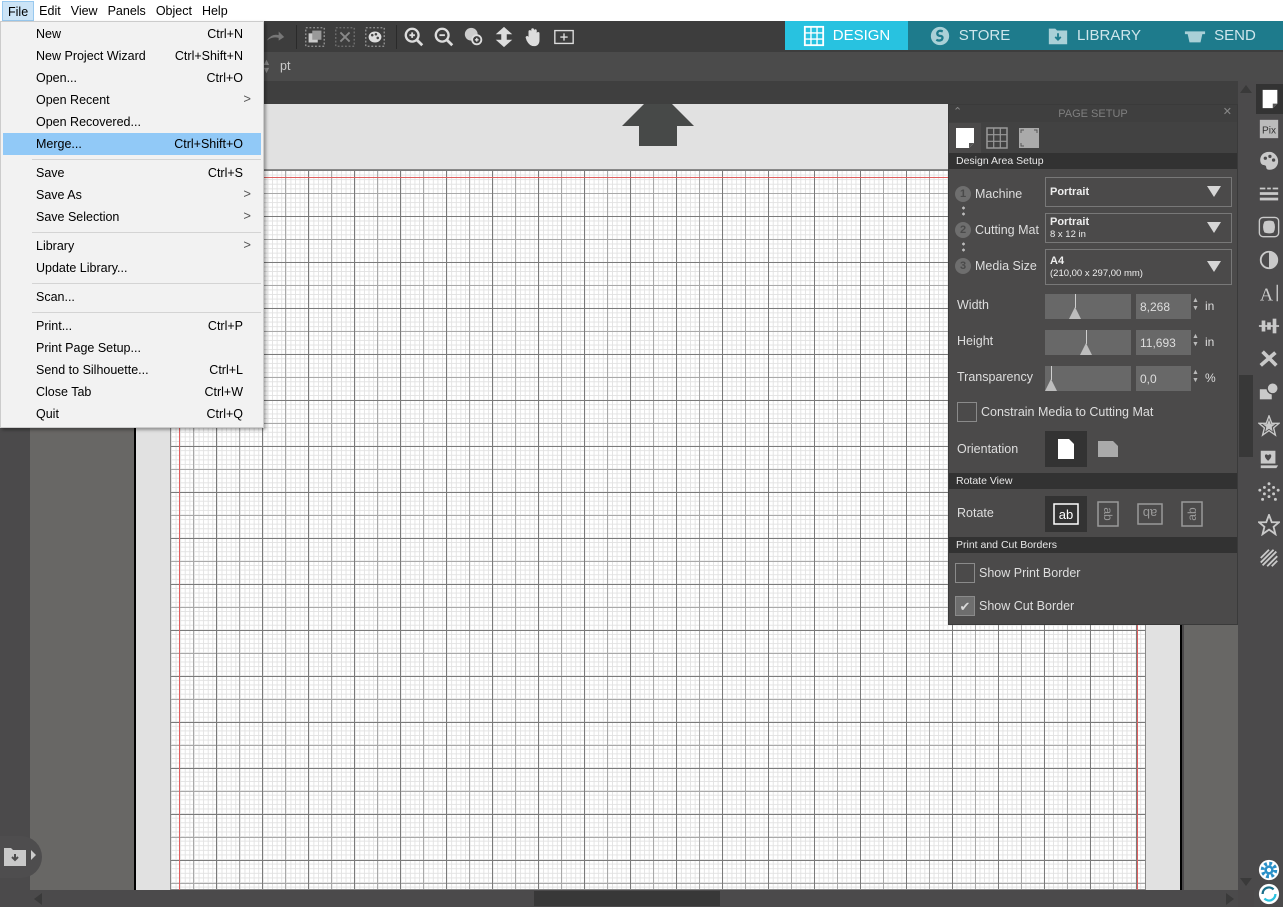  Describe the element at coordinates (1269, 194) in the screenshot. I see `line-style-icon` at that location.